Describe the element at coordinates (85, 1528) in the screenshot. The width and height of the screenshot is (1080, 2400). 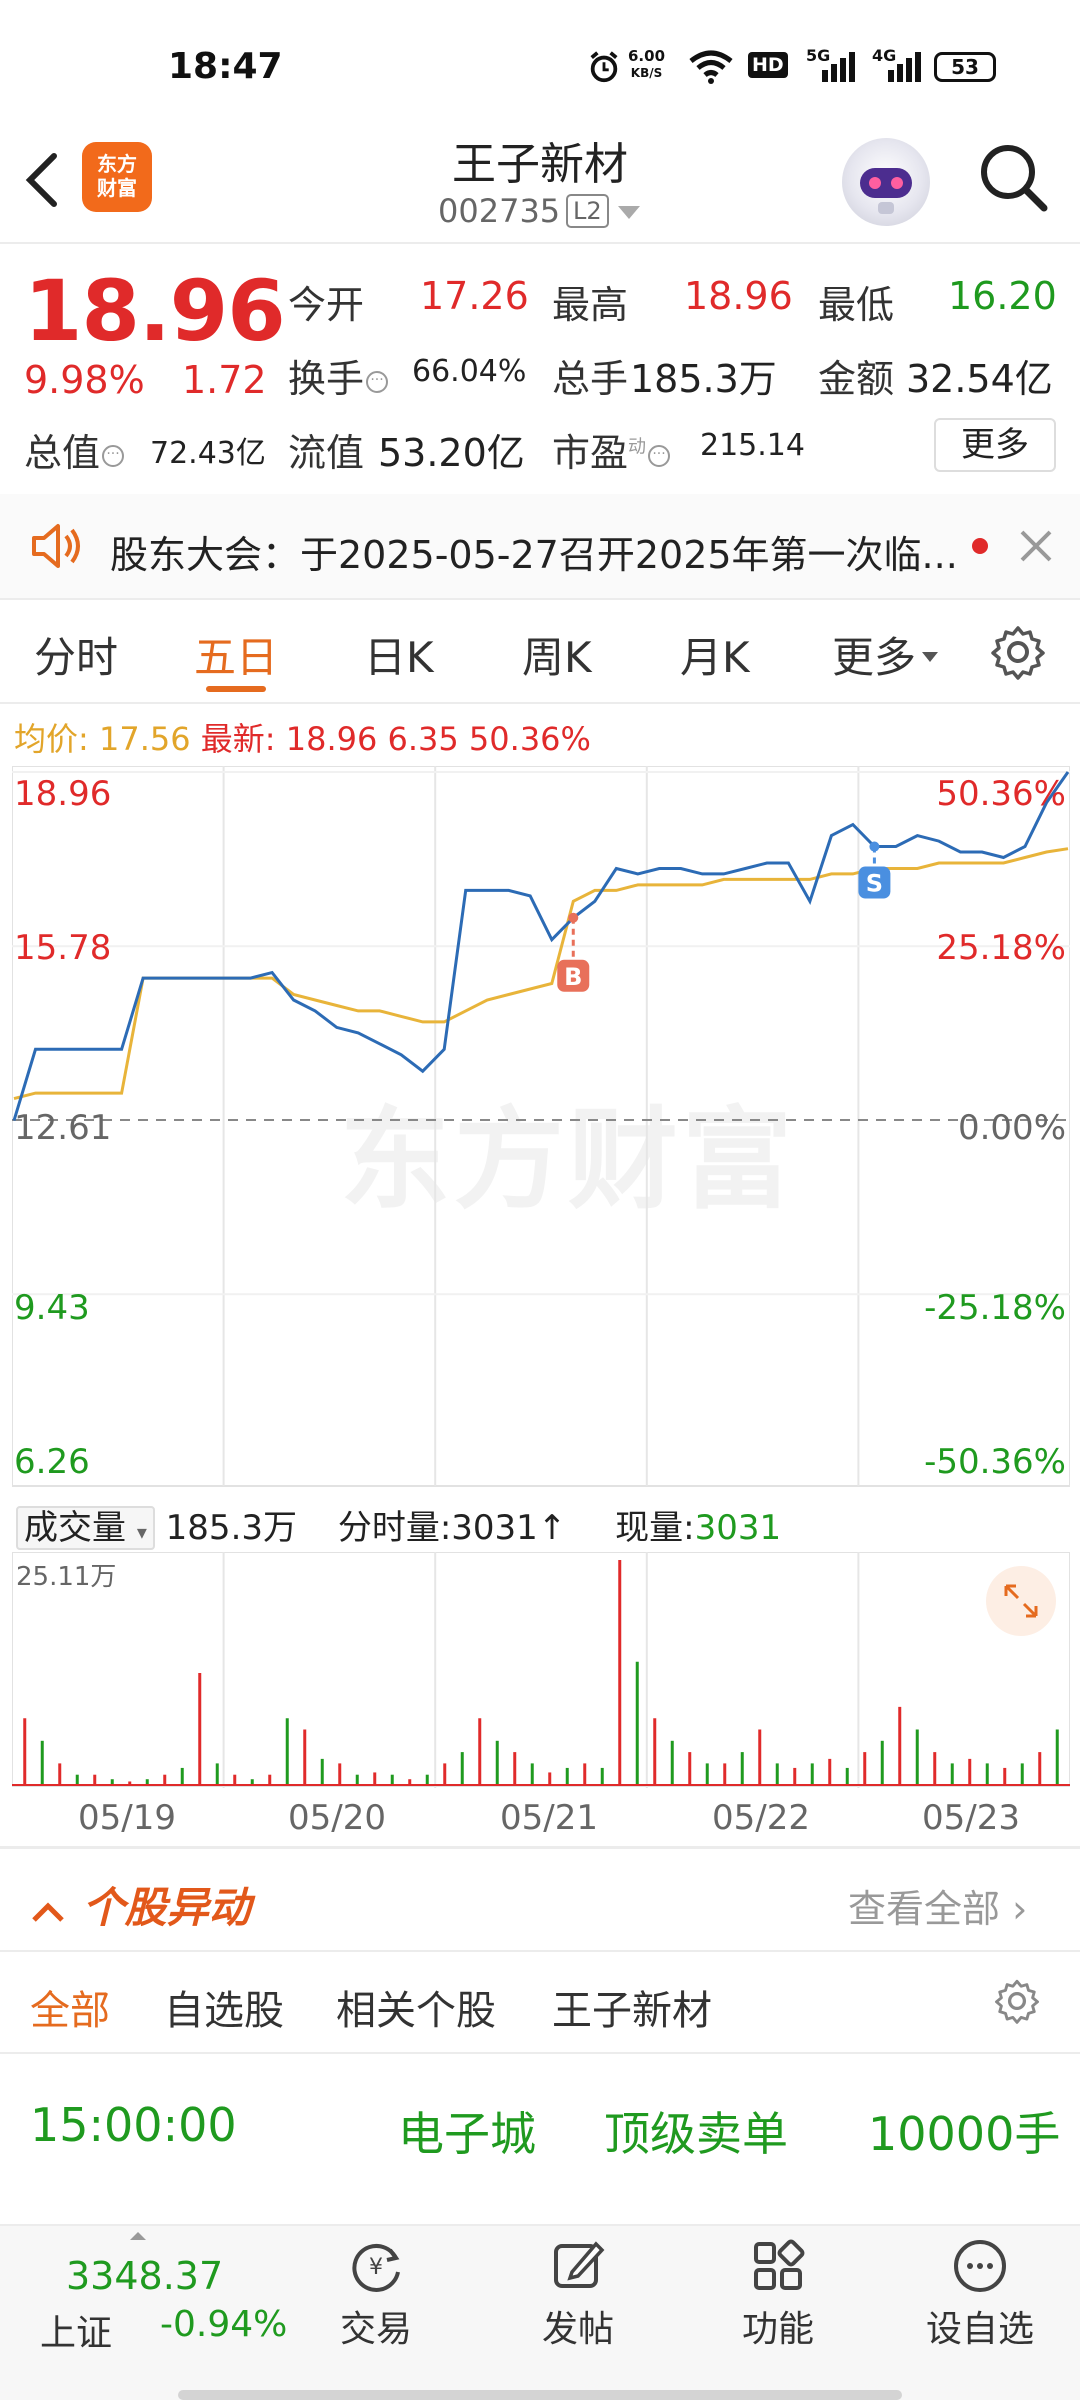
I see `volume-indicator-select: 成交量 ▾` at that location.